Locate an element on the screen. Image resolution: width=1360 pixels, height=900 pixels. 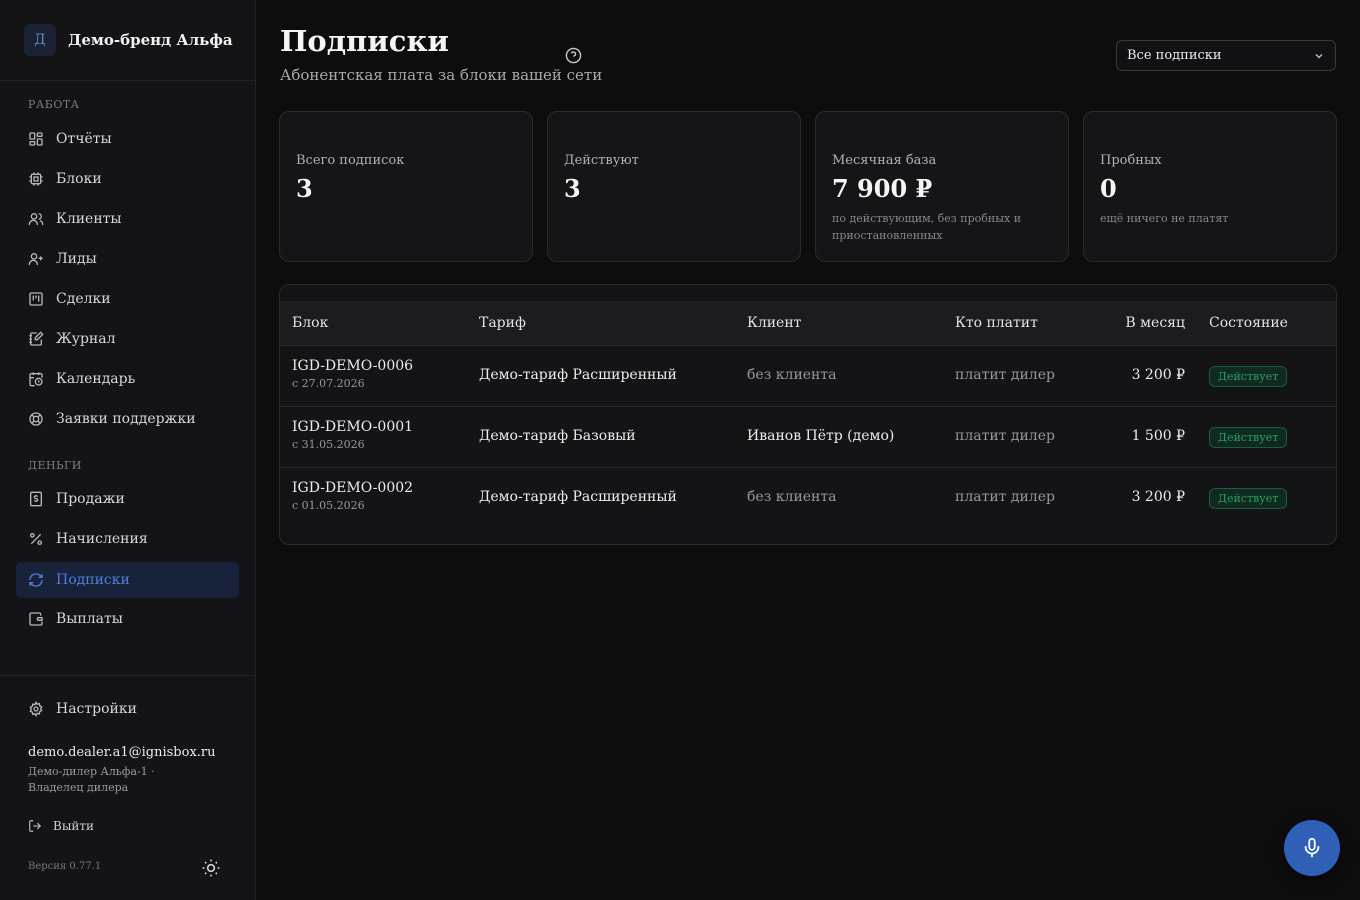
sun-icon is located at coordinates (211, 868).